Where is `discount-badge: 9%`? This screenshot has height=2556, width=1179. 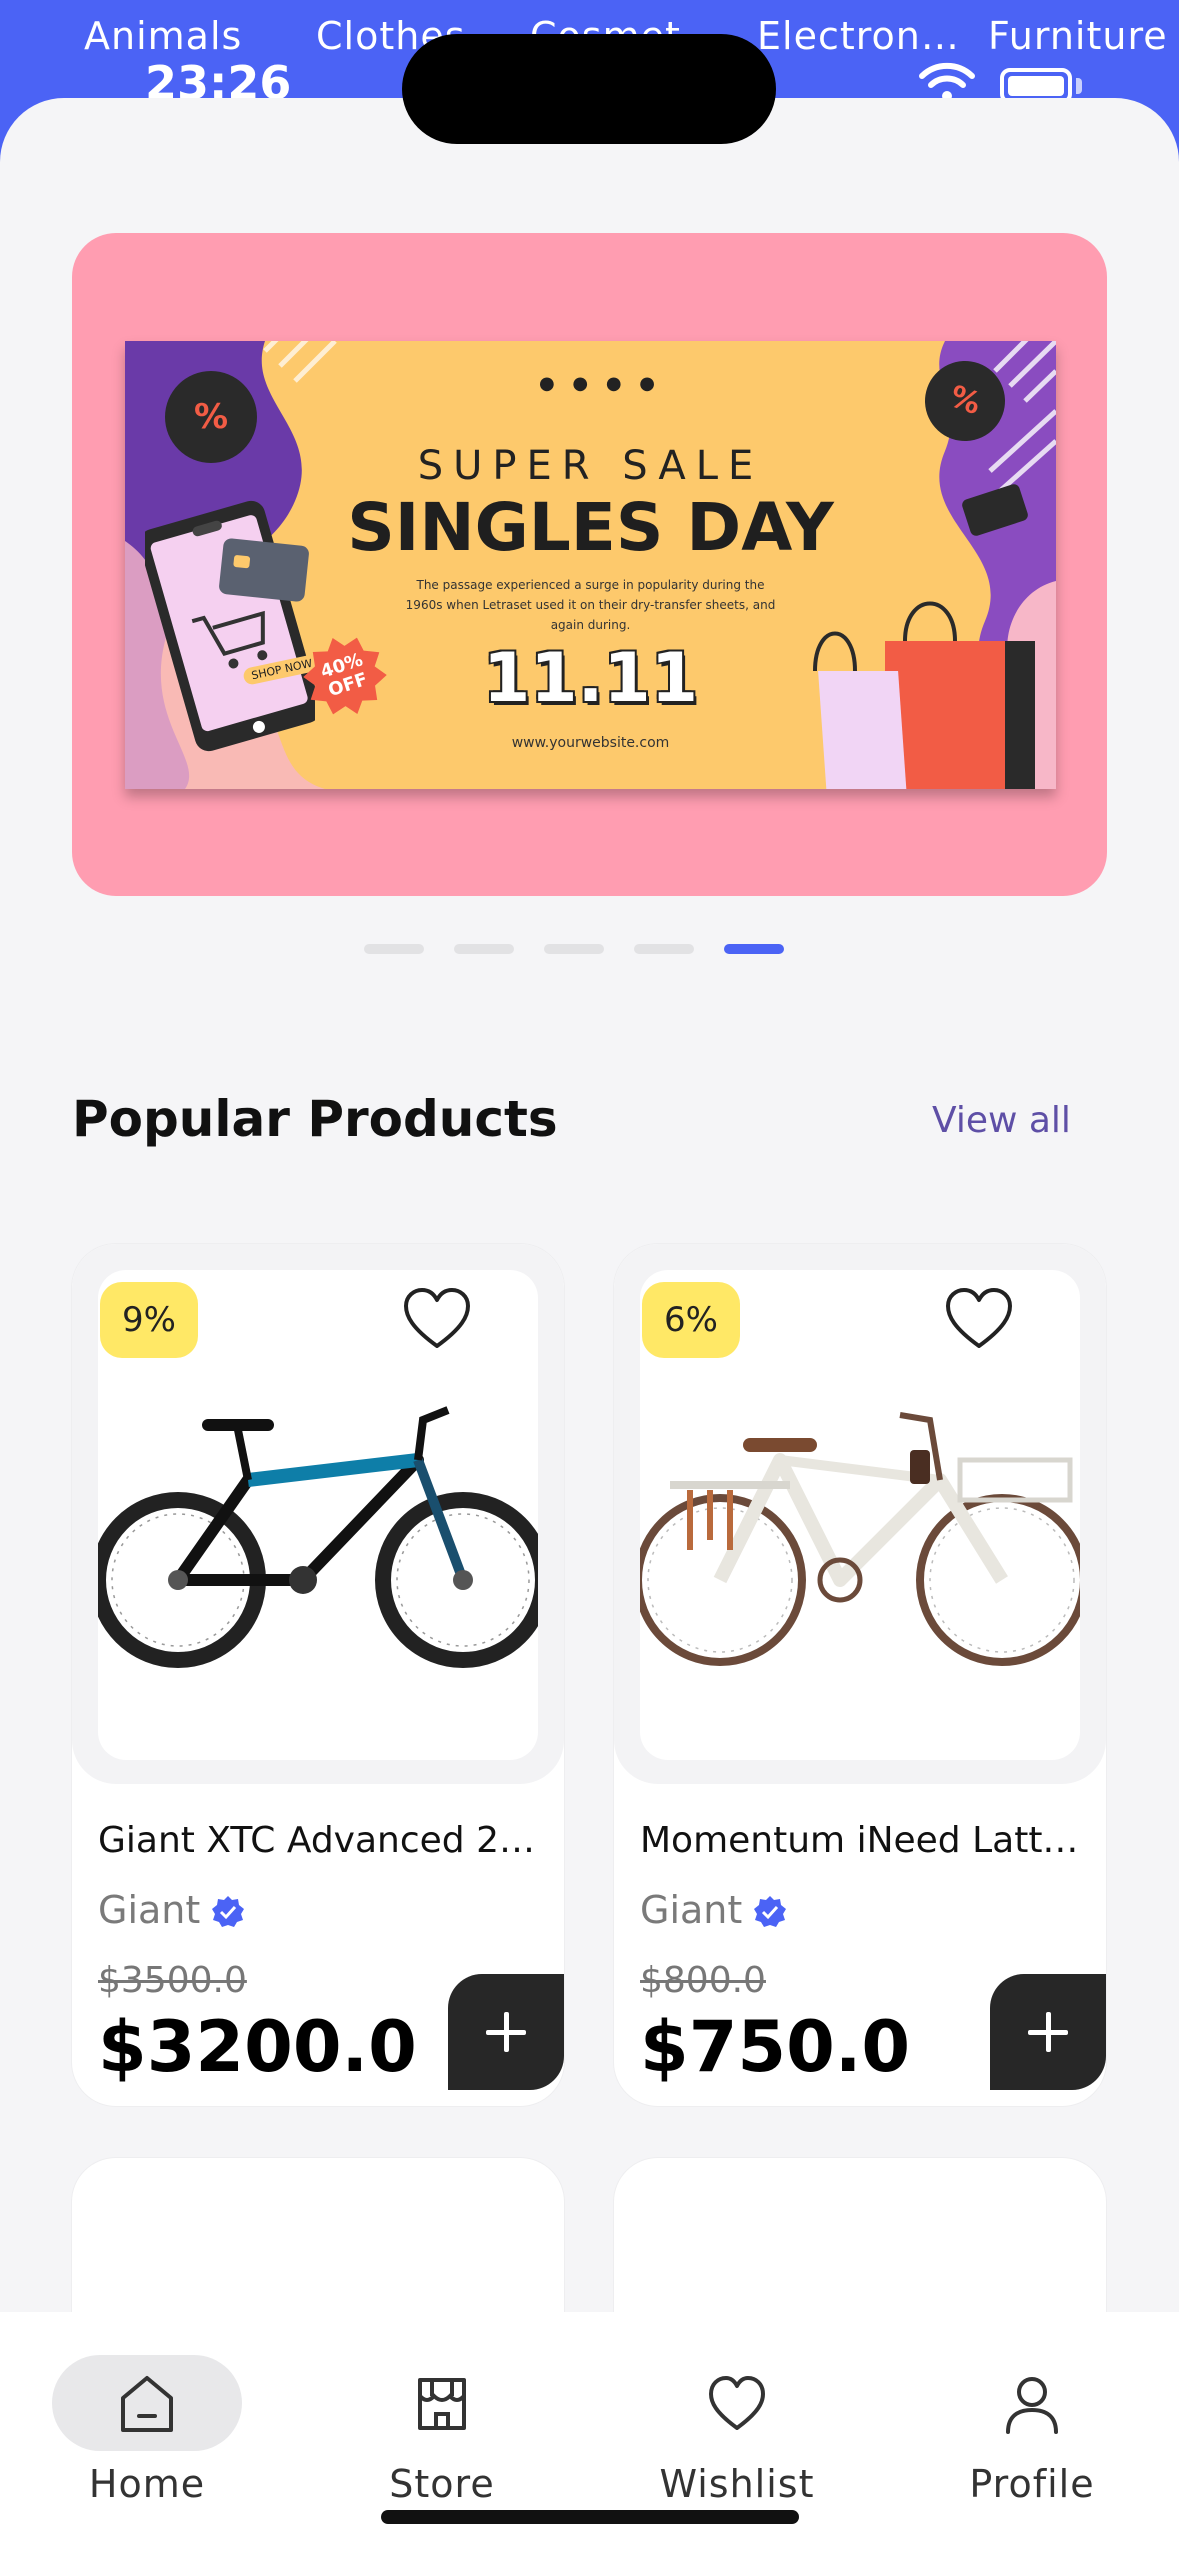 discount-badge: 9% is located at coordinates (149, 1320).